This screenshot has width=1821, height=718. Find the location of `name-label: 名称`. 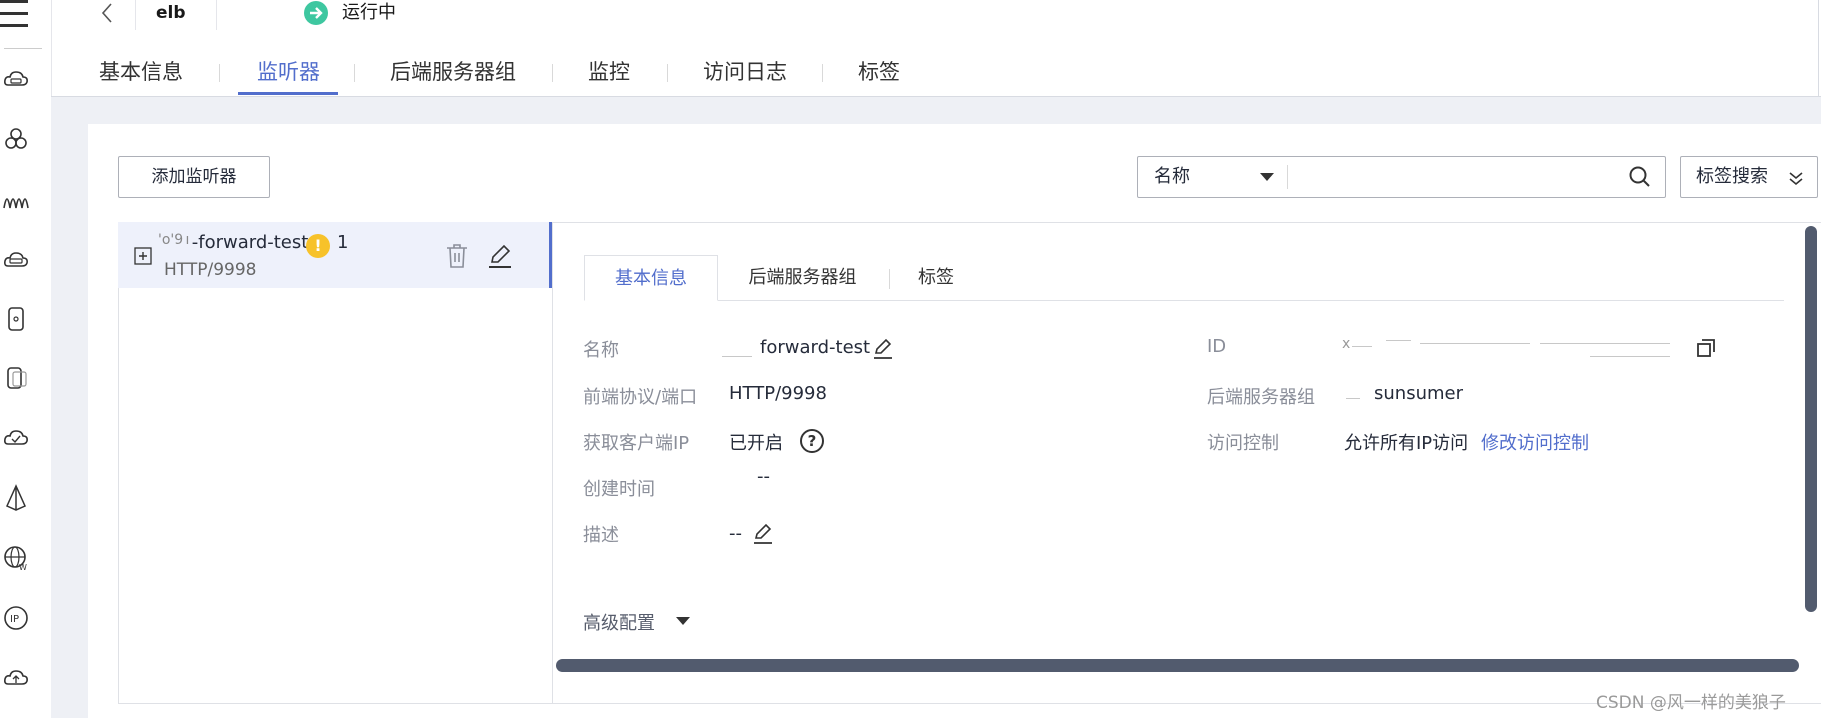

name-label: 名称 is located at coordinates (601, 350).